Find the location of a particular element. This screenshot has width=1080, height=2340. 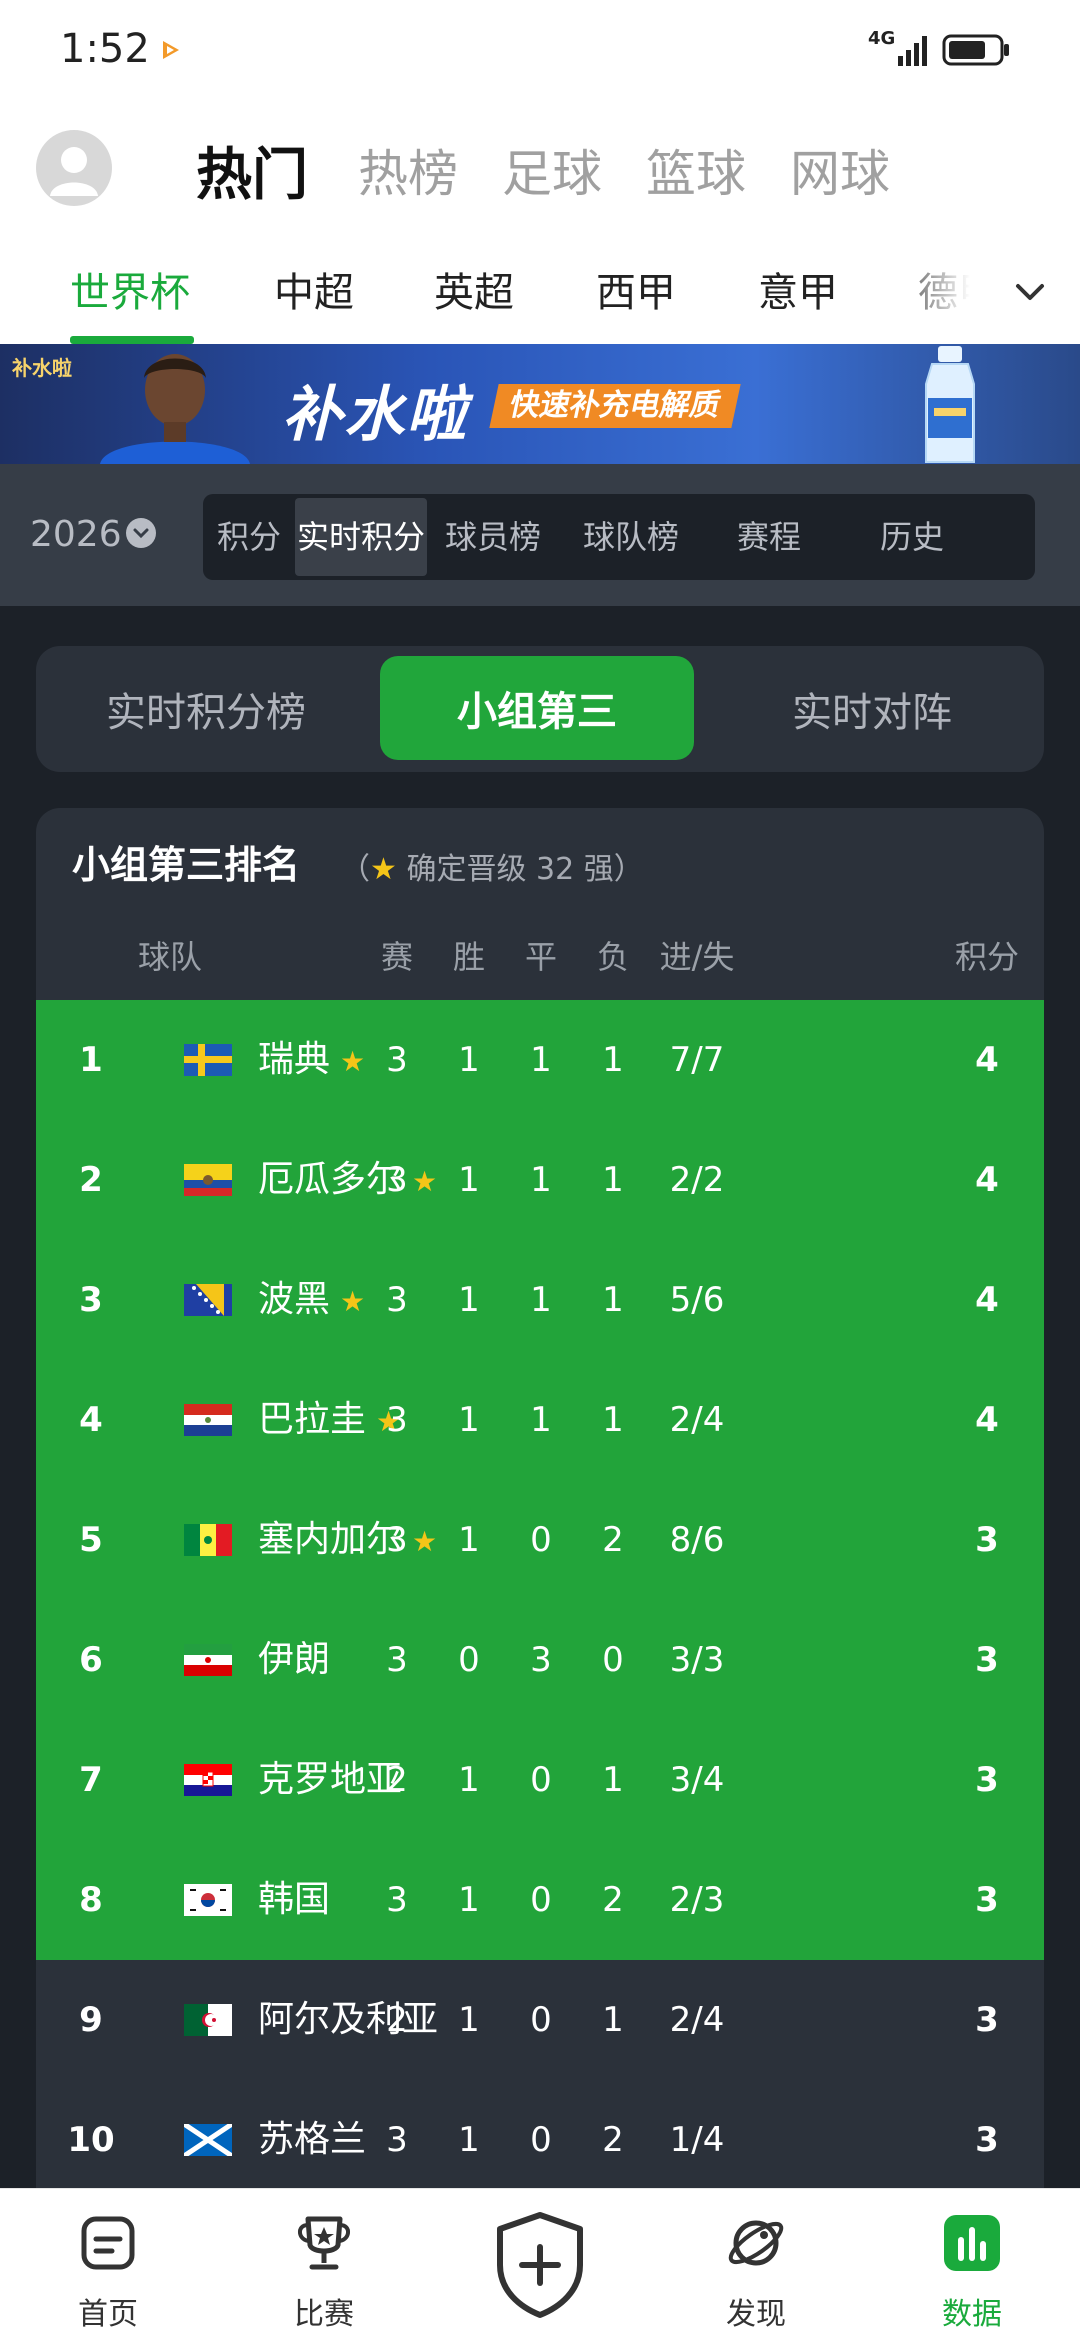

segment-live-standings: 实时积分 is located at coordinates (361, 537).